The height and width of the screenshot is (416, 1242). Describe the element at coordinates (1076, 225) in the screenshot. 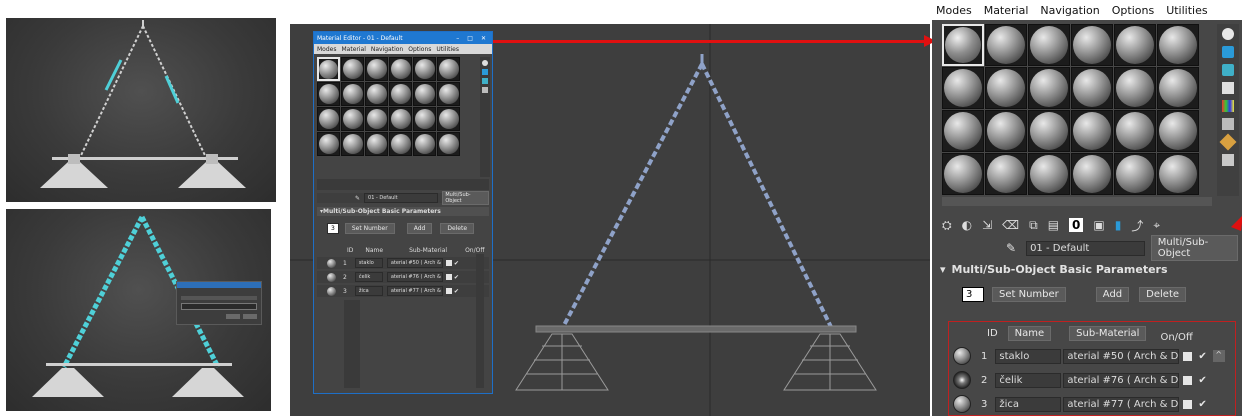

I see `material-id-channel-icon: 0` at that location.